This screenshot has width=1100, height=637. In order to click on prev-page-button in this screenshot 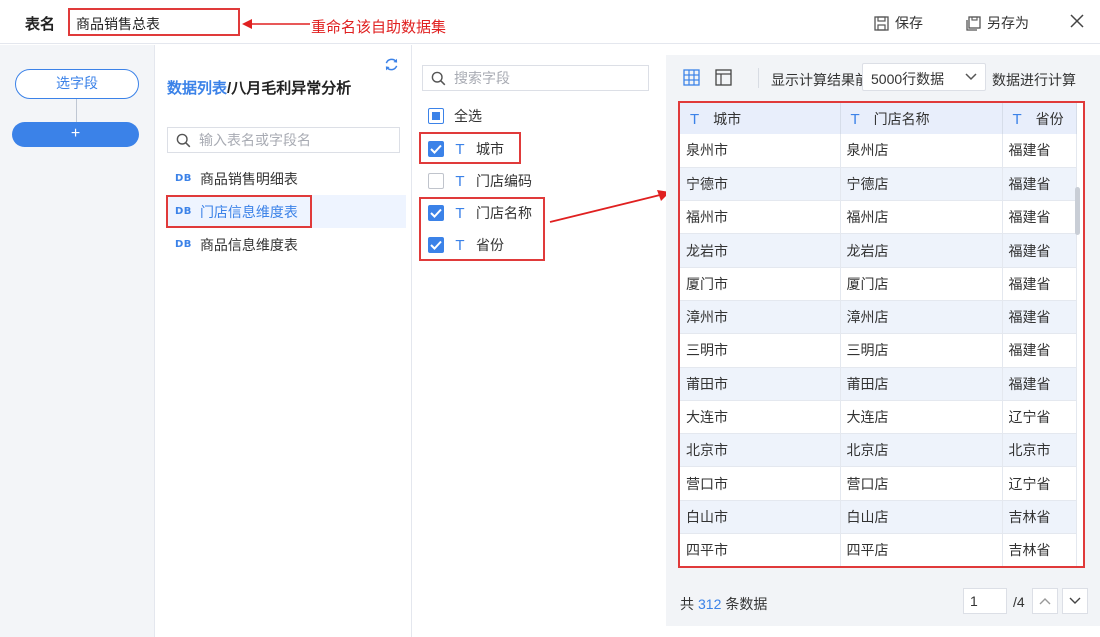, I will do `click(1045, 601)`.